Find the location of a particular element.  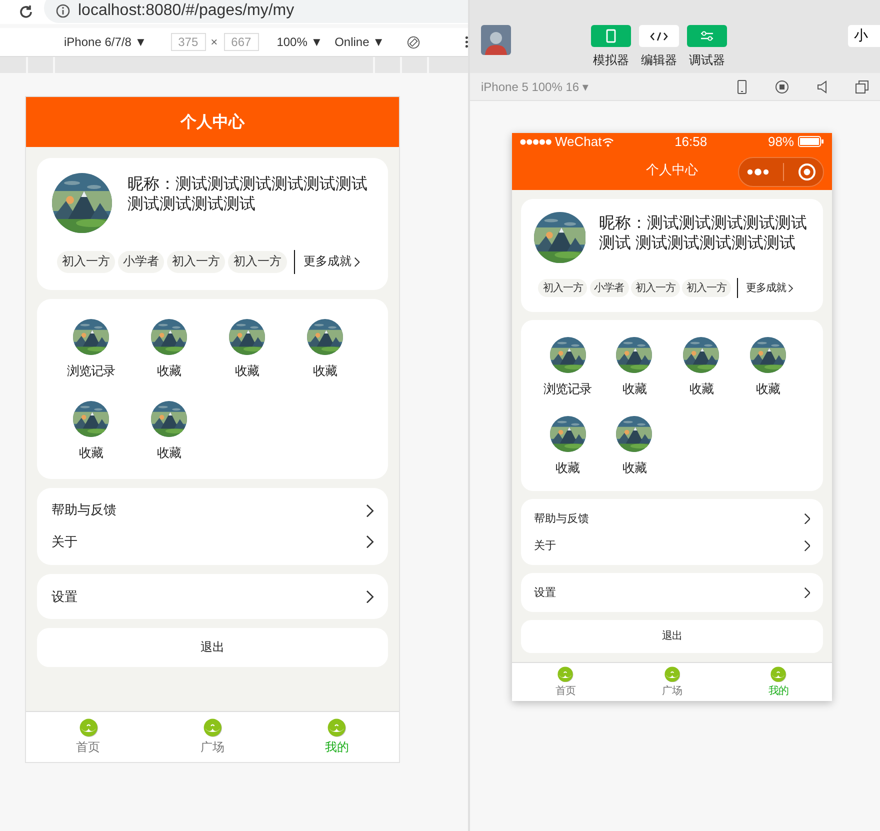

code-icon is located at coordinates (659, 36).